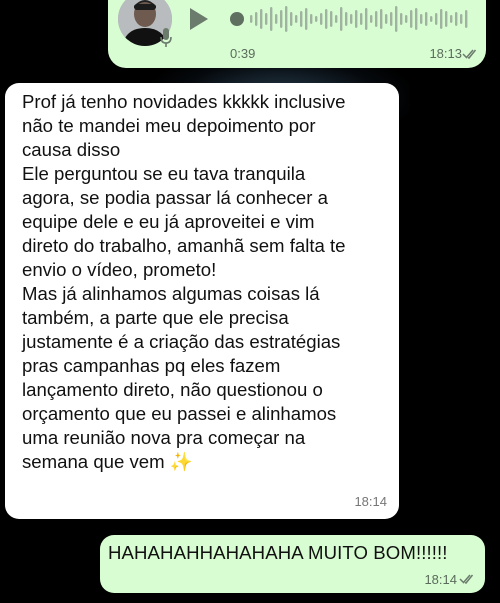  What do you see at coordinates (237, 19) in the screenshot?
I see `playback-position-handle` at bounding box center [237, 19].